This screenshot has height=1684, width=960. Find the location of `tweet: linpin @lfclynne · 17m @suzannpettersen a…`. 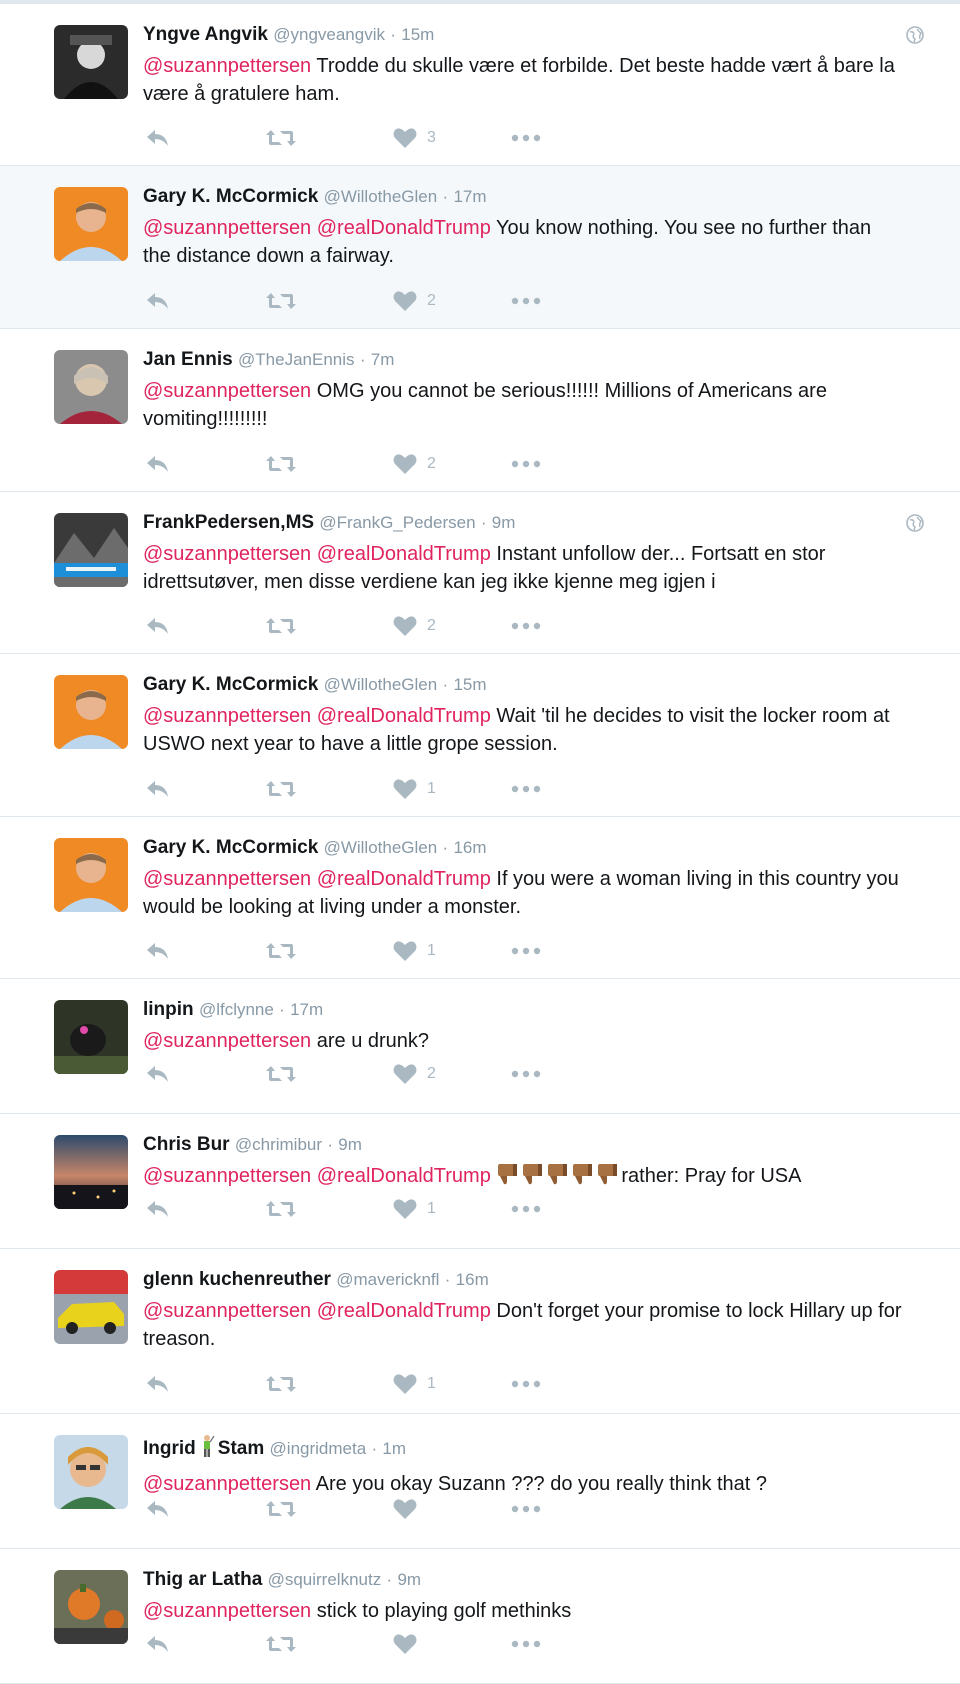

tweet: linpin @lfclynne · 17m @suzannpettersen a… is located at coordinates (480, 1046).